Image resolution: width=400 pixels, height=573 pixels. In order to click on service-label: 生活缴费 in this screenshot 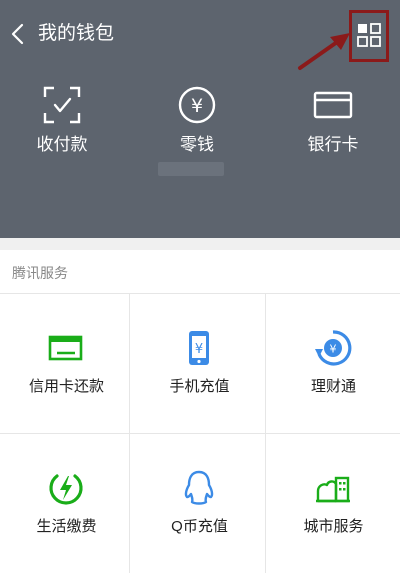, I will do `click(66, 526)`.